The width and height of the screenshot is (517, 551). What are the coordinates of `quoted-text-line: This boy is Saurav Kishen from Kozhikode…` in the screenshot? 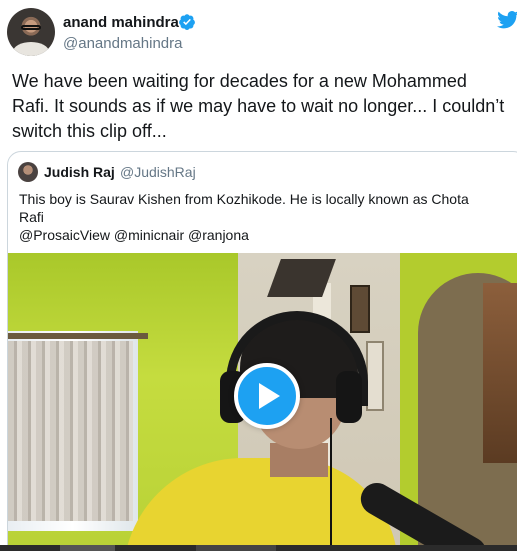 It's located at (244, 199).